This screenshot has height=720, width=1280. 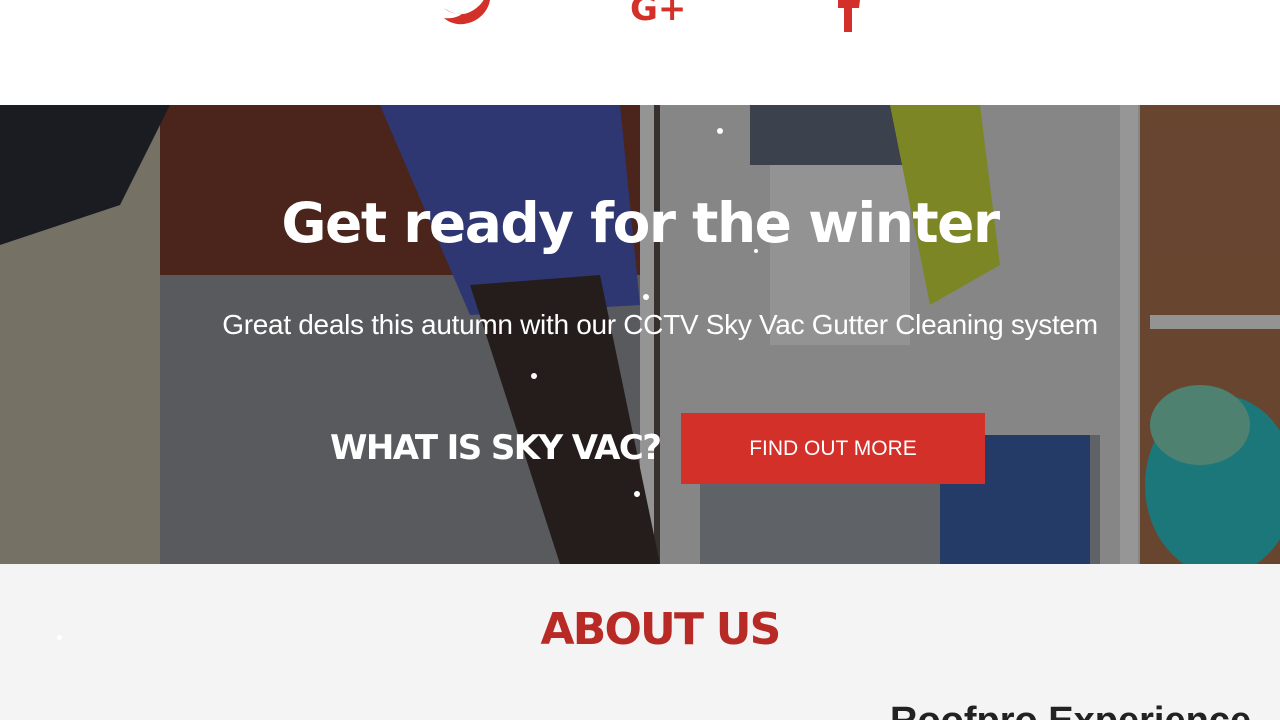 I want to click on sky-vac-question: WHAT IS SKY VAC?, so click(x=496, y=448).